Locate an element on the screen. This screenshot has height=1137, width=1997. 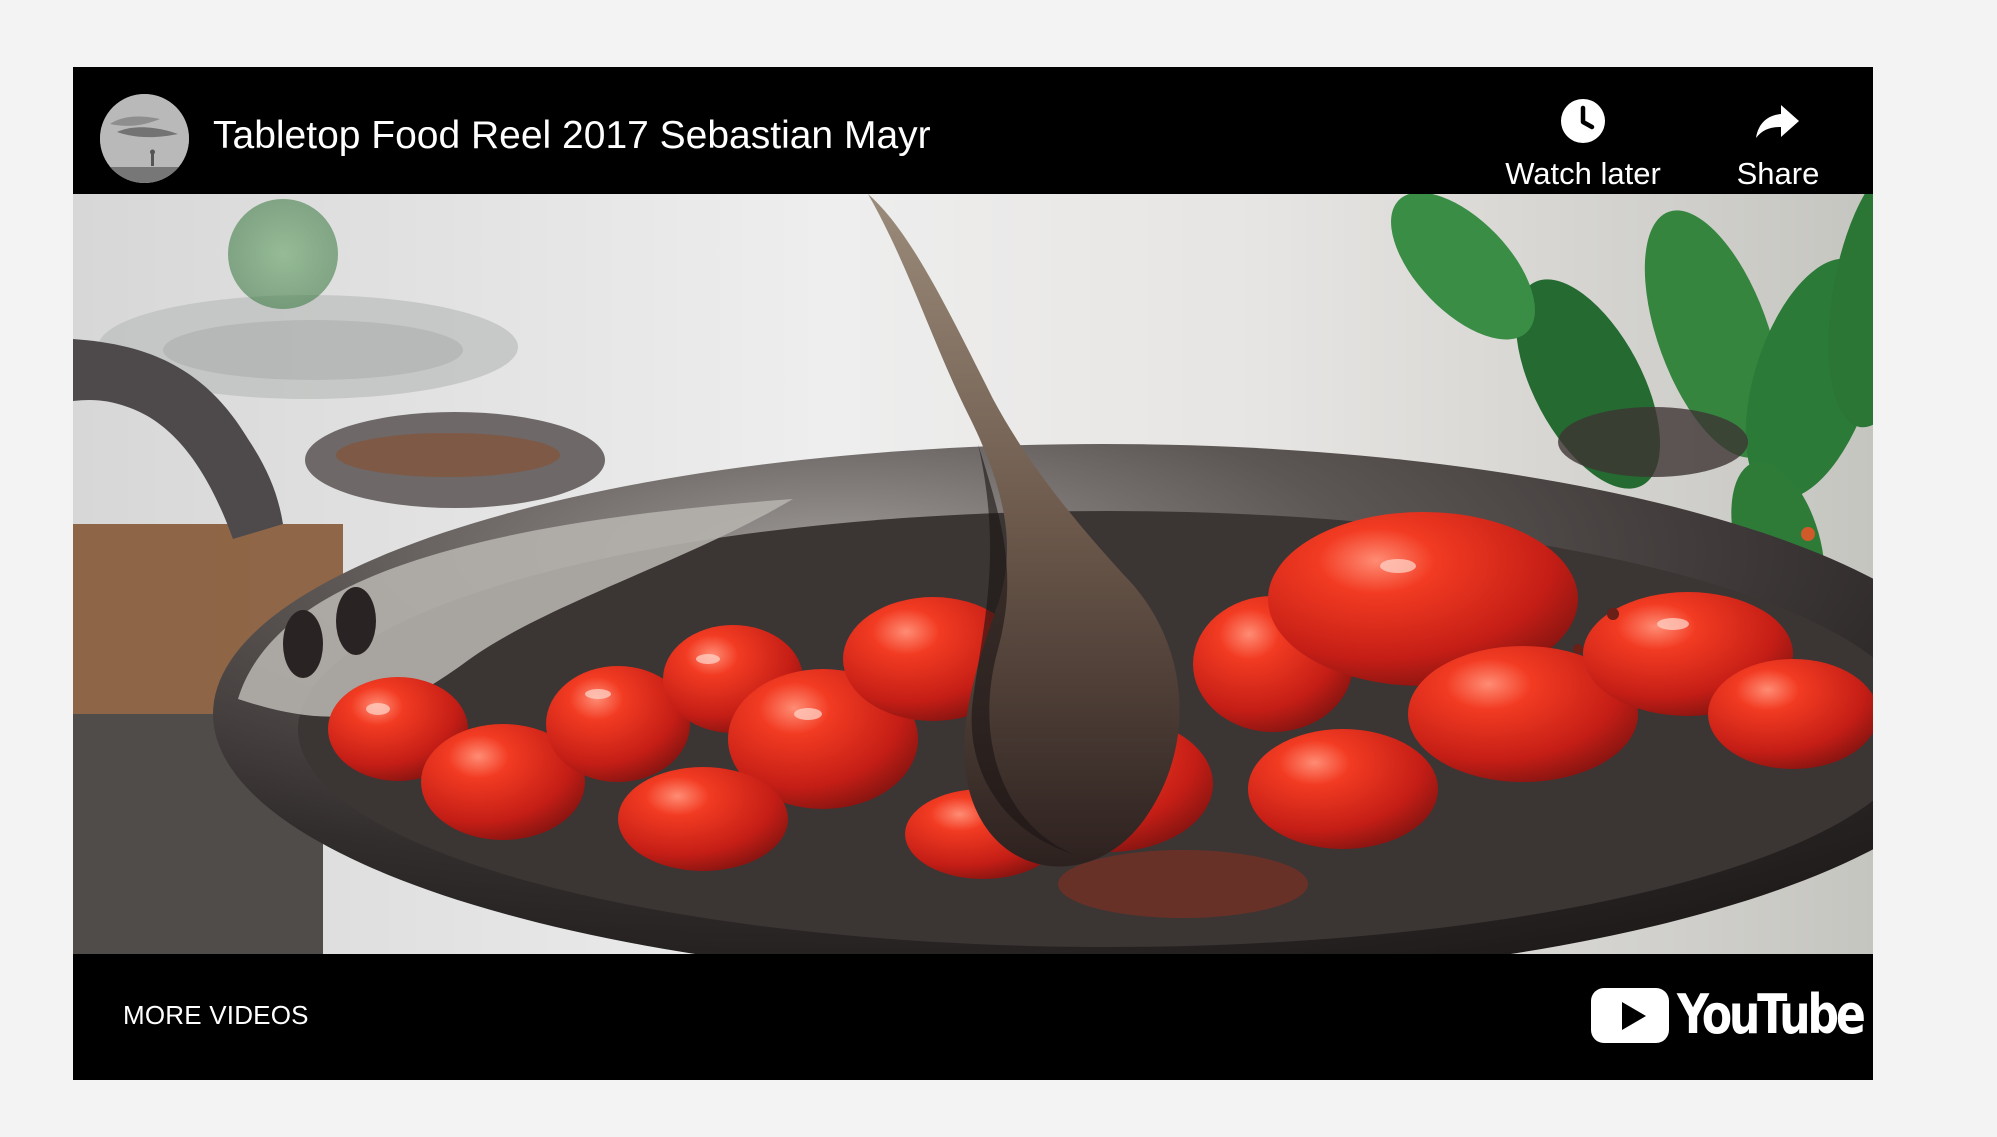
share-arrow-icon is located at coordinates (1777, 121).